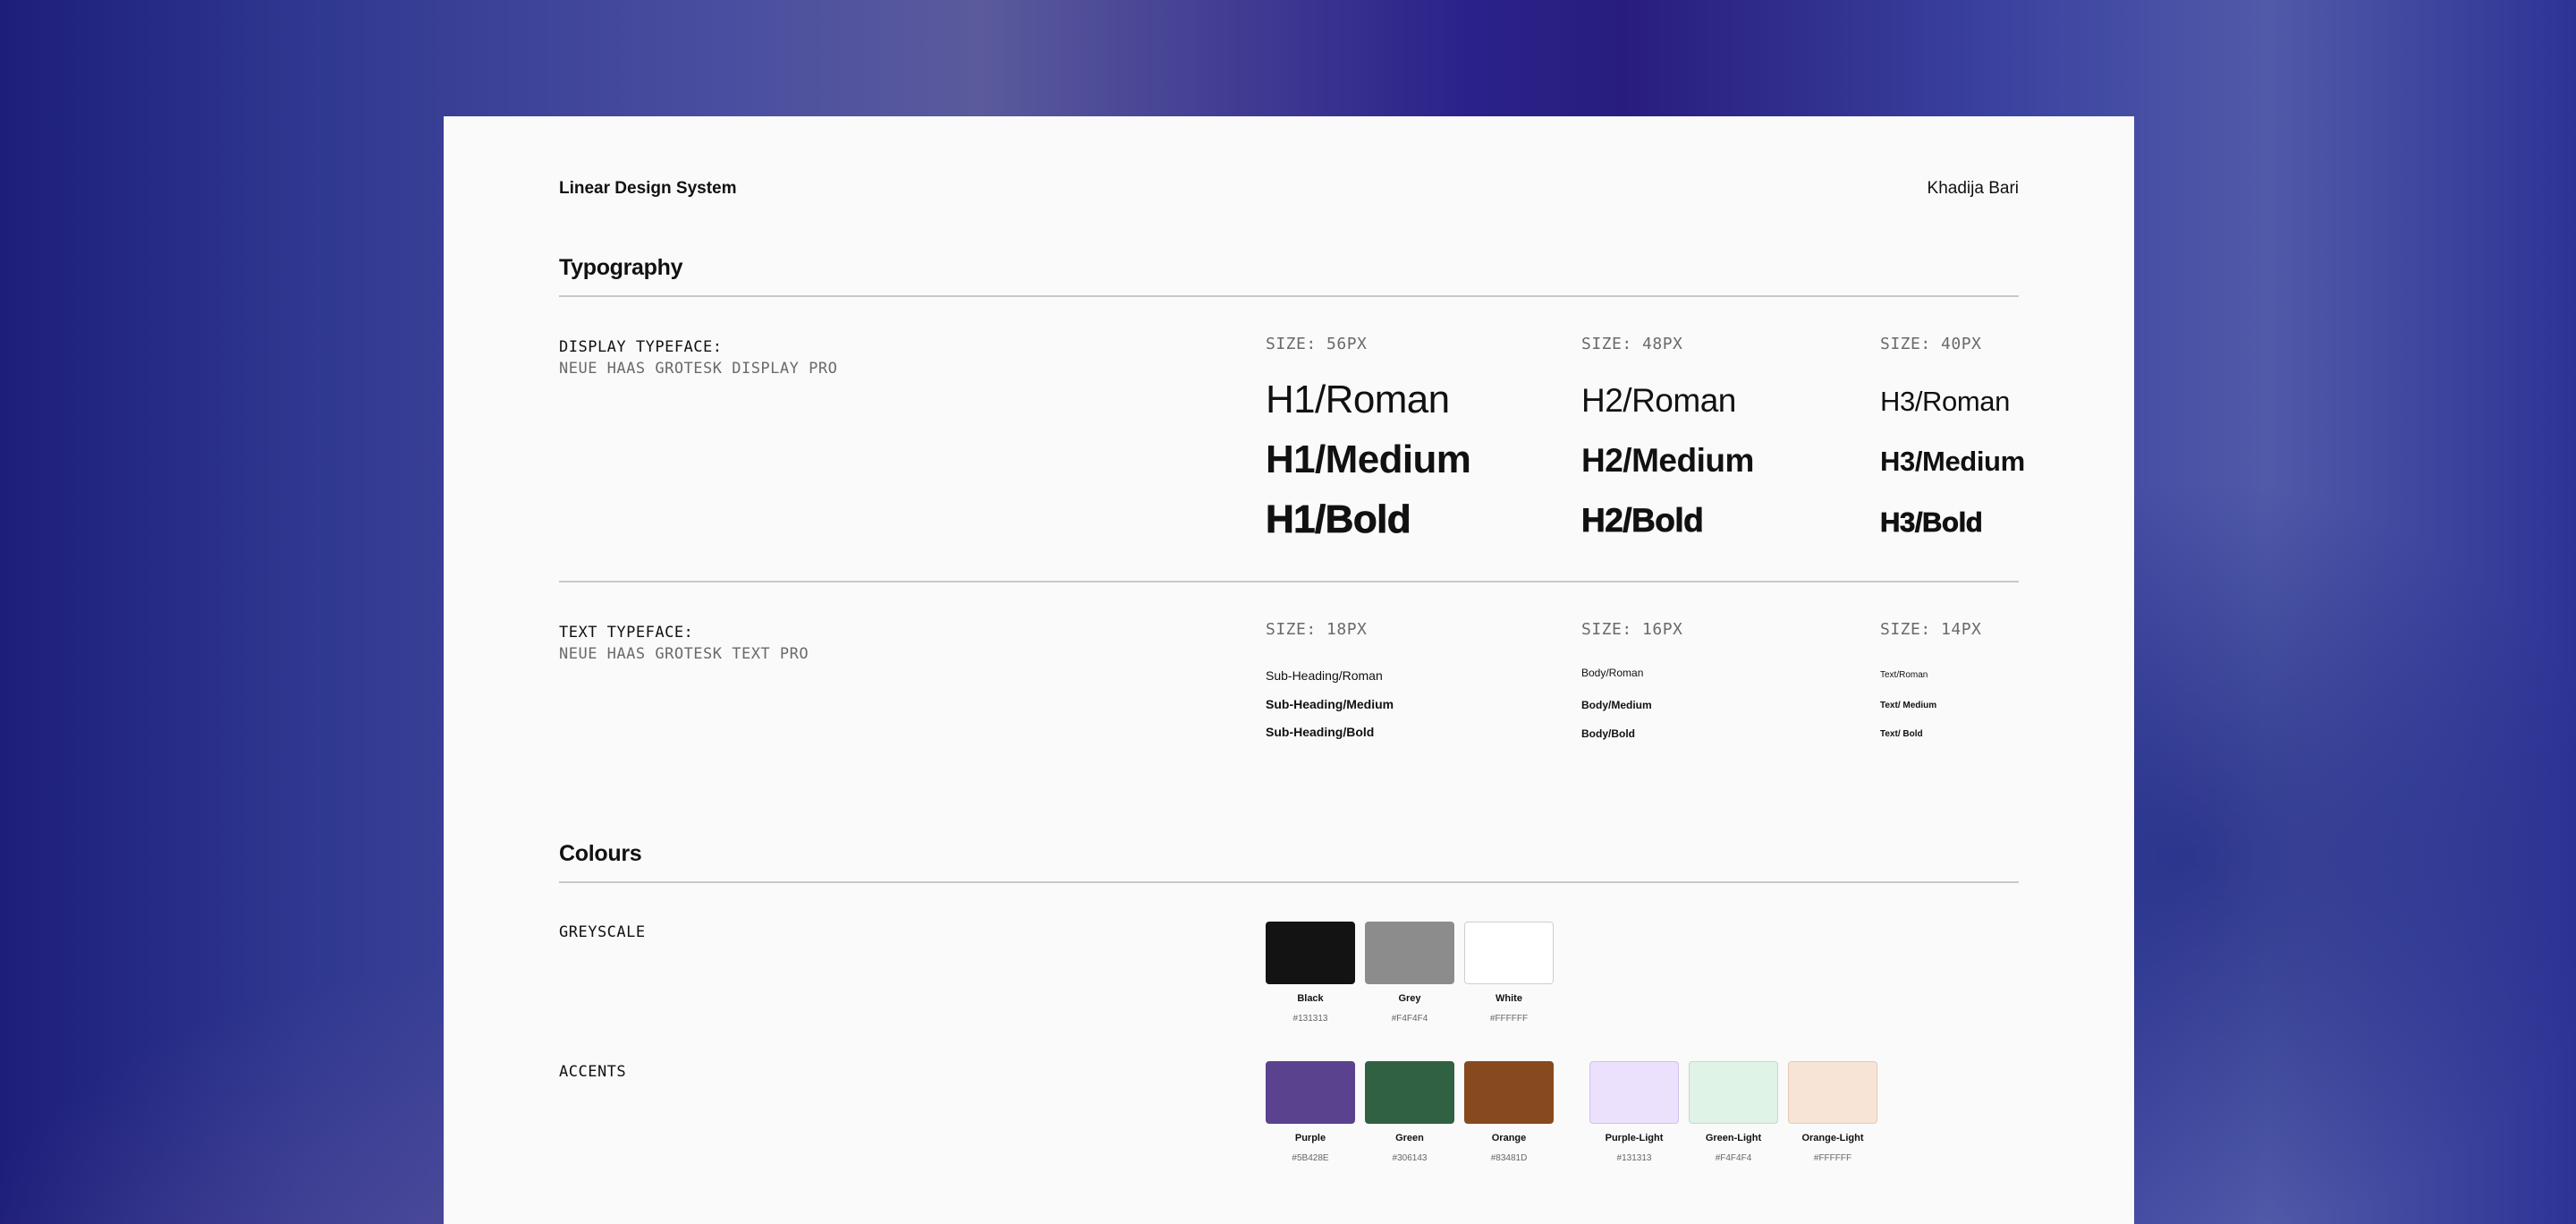 This screenshot has width=2576, height=1224. I want to click on display-typeface-label: DISPLAY TYPEFACE:, so click(641, 347).